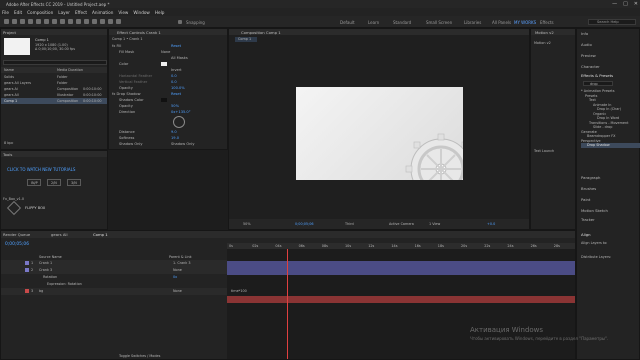 This screenshot has width=640, height=360. What do you see at coordinates (588, 188) in the screenshot?
I see `brushes-tab: Brushes` at bounding box center [588, 188].